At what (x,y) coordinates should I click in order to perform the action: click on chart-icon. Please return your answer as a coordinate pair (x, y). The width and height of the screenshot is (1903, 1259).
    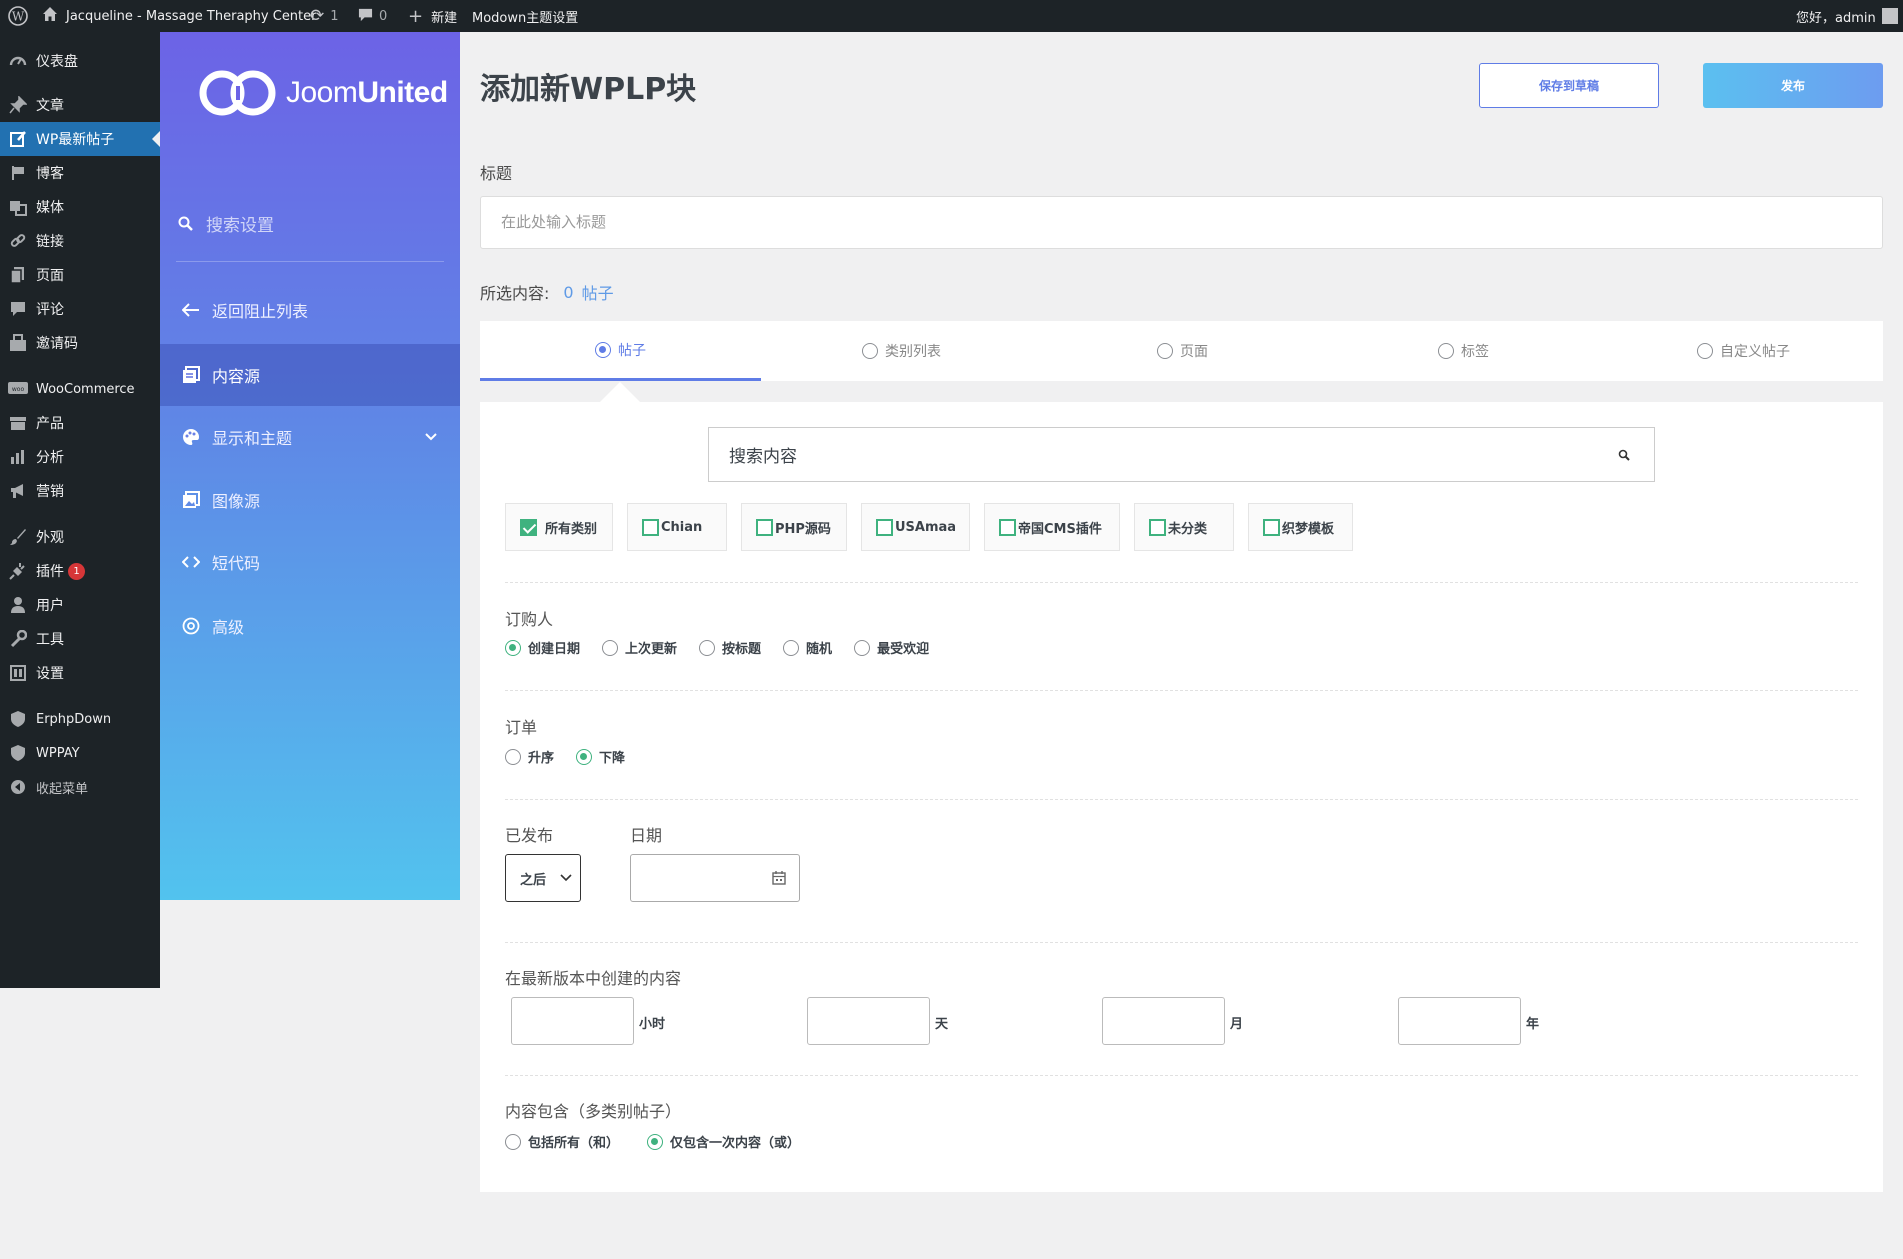
    Looking at the image, I should click on (18, 457).